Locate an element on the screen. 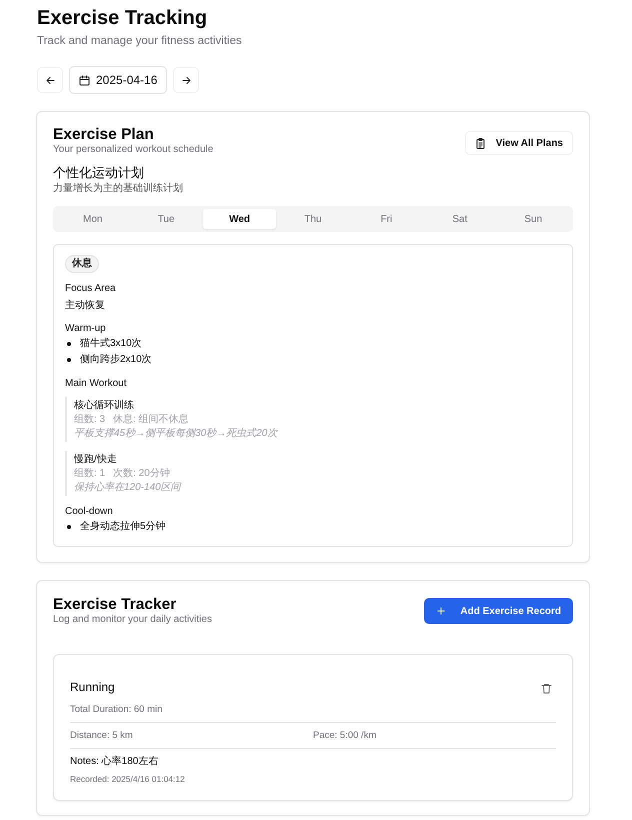 Image resolution: width=632 pixels, height=820 pixels. page-subtitle: Track and manage your fitness activities is located at coordinates (140, 41).